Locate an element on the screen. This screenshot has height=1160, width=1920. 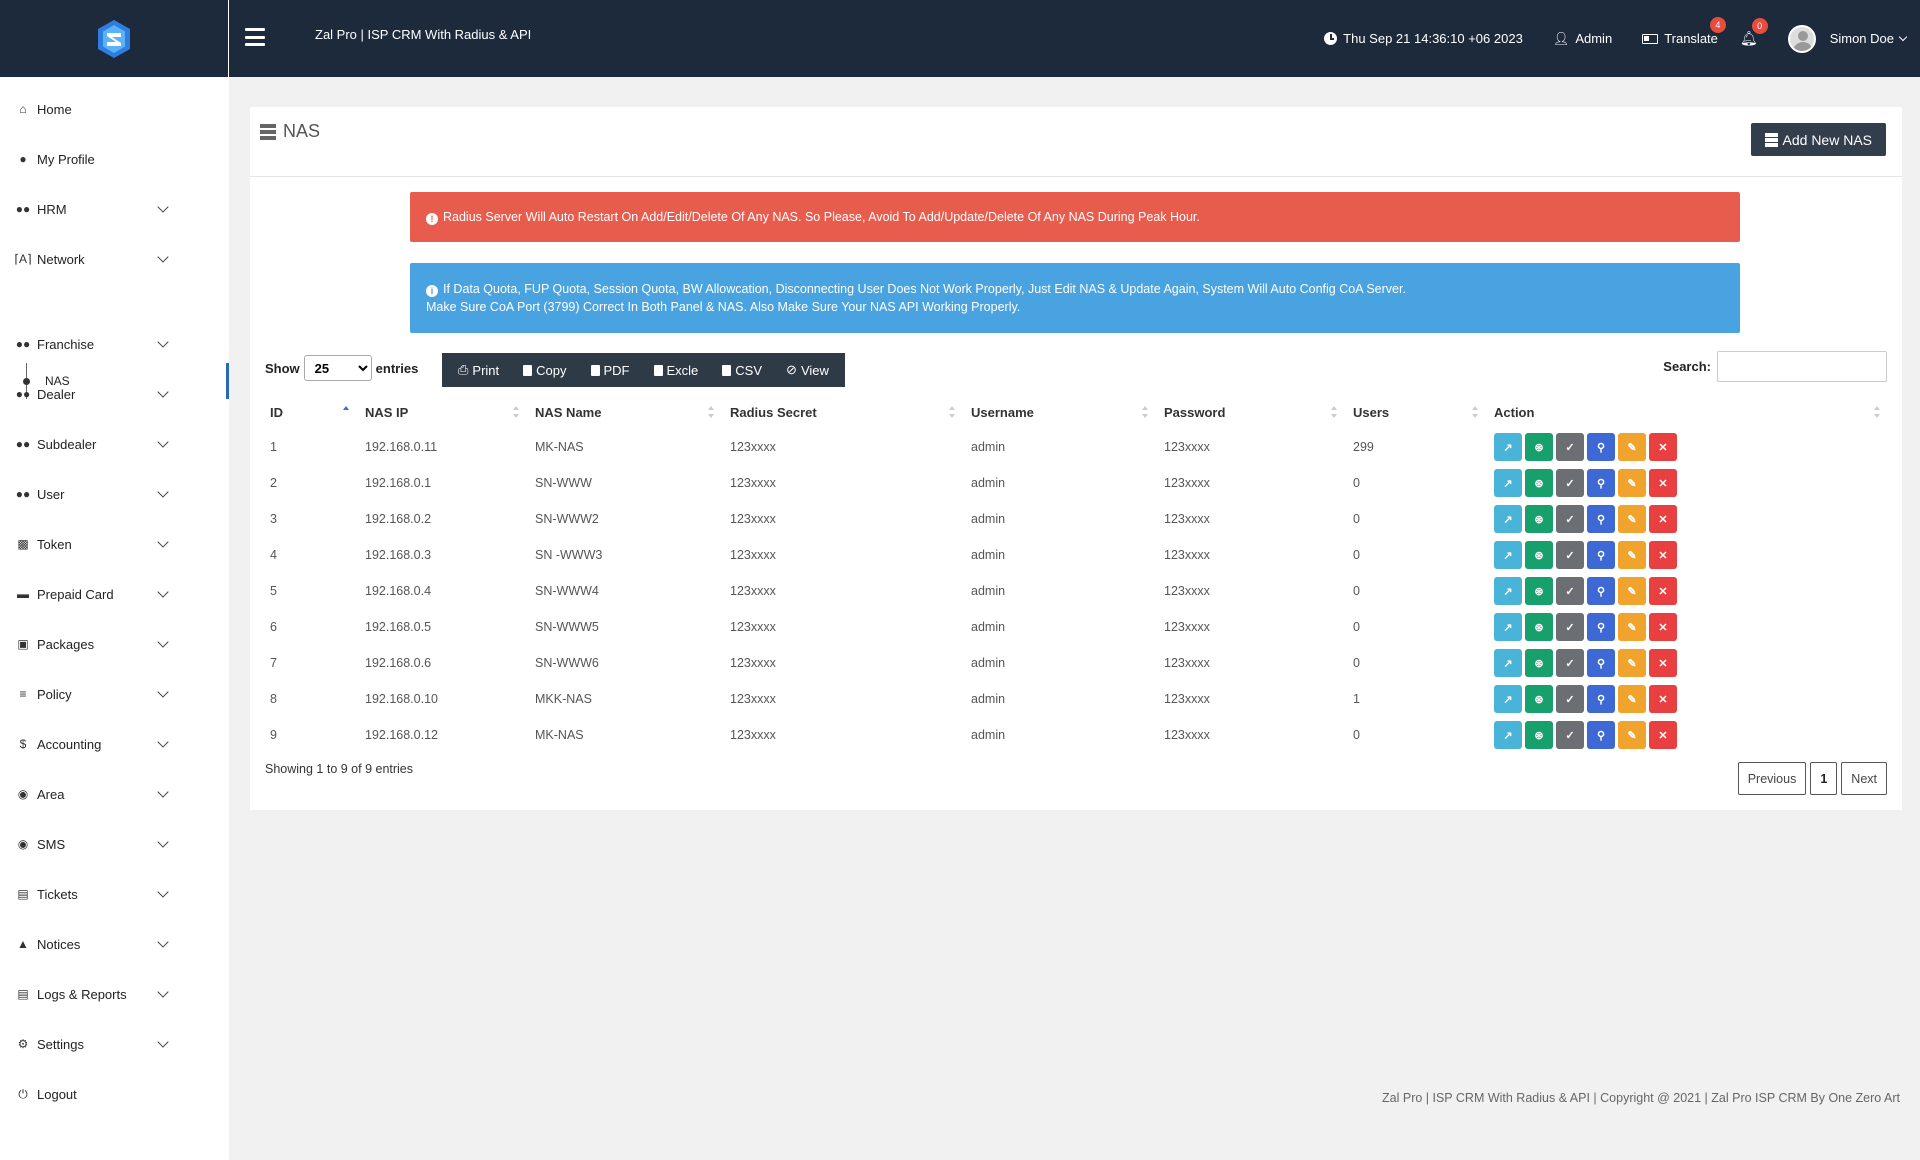
sidebar-item-prepaid-card: ▬ Prepaid Card is located at coordinates (114, 594).